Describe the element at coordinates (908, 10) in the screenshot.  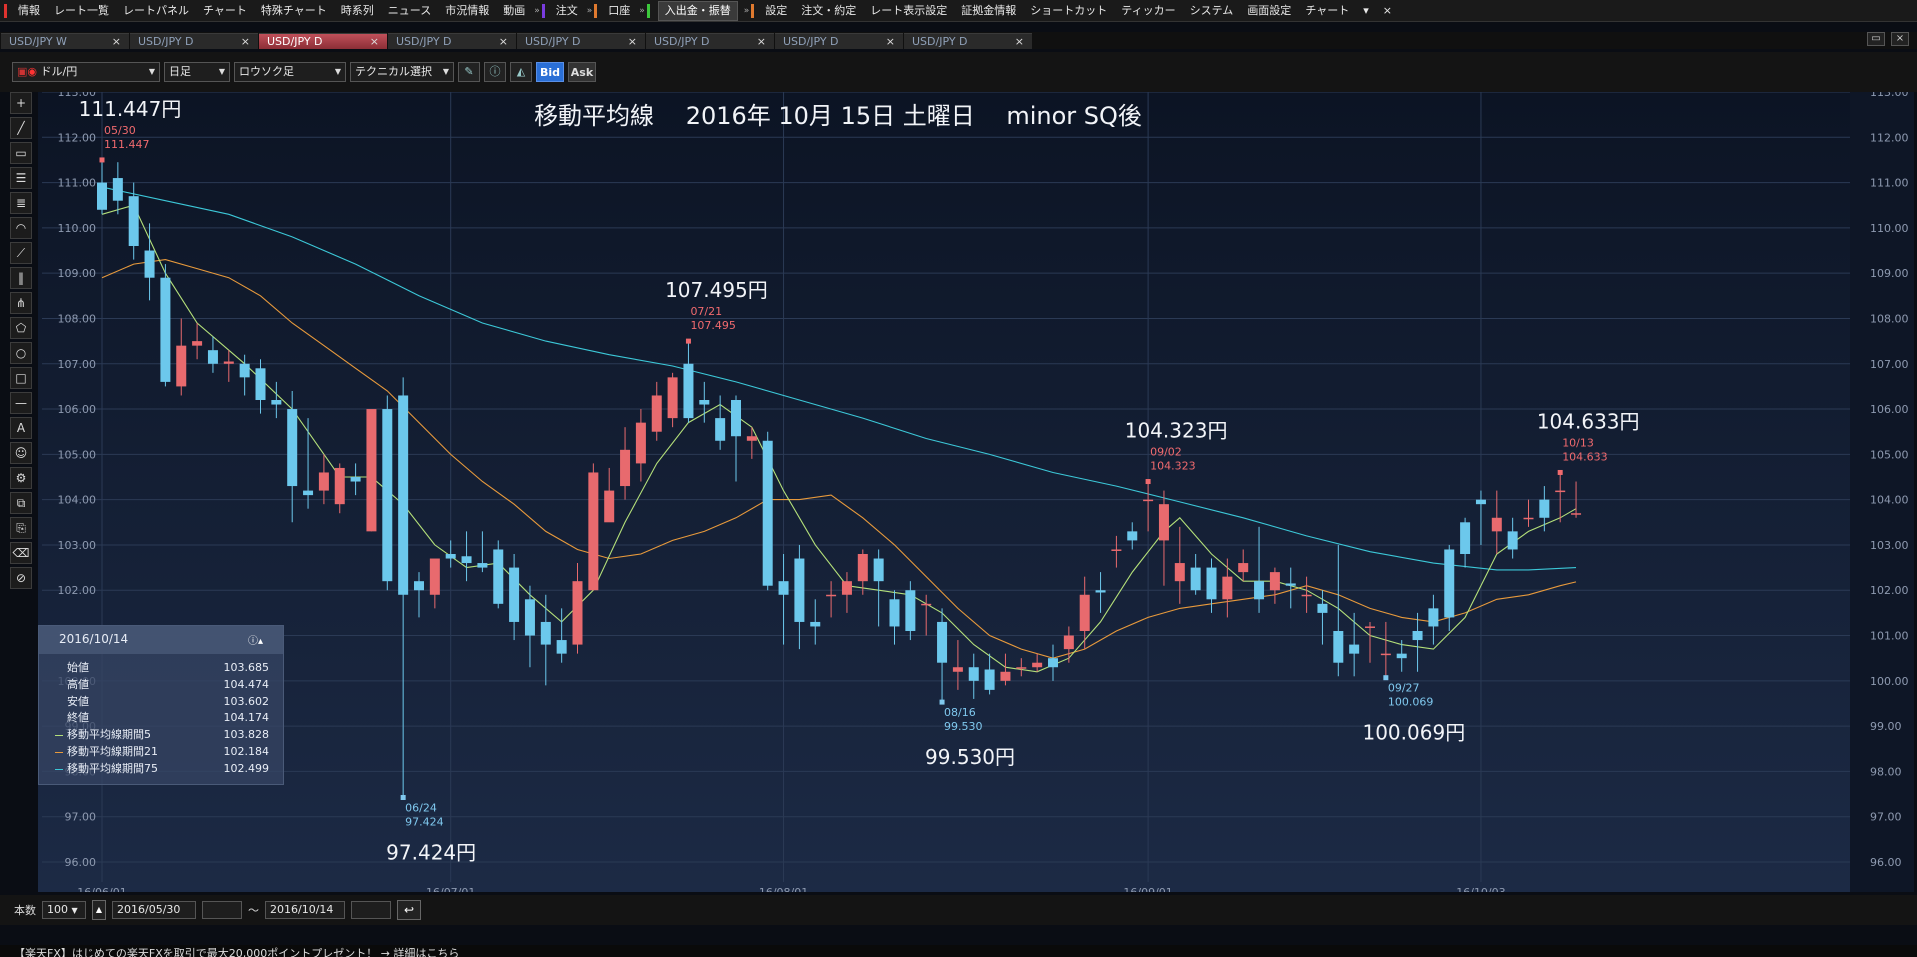
I see `settings-item-2: レート表示設定` at that location.